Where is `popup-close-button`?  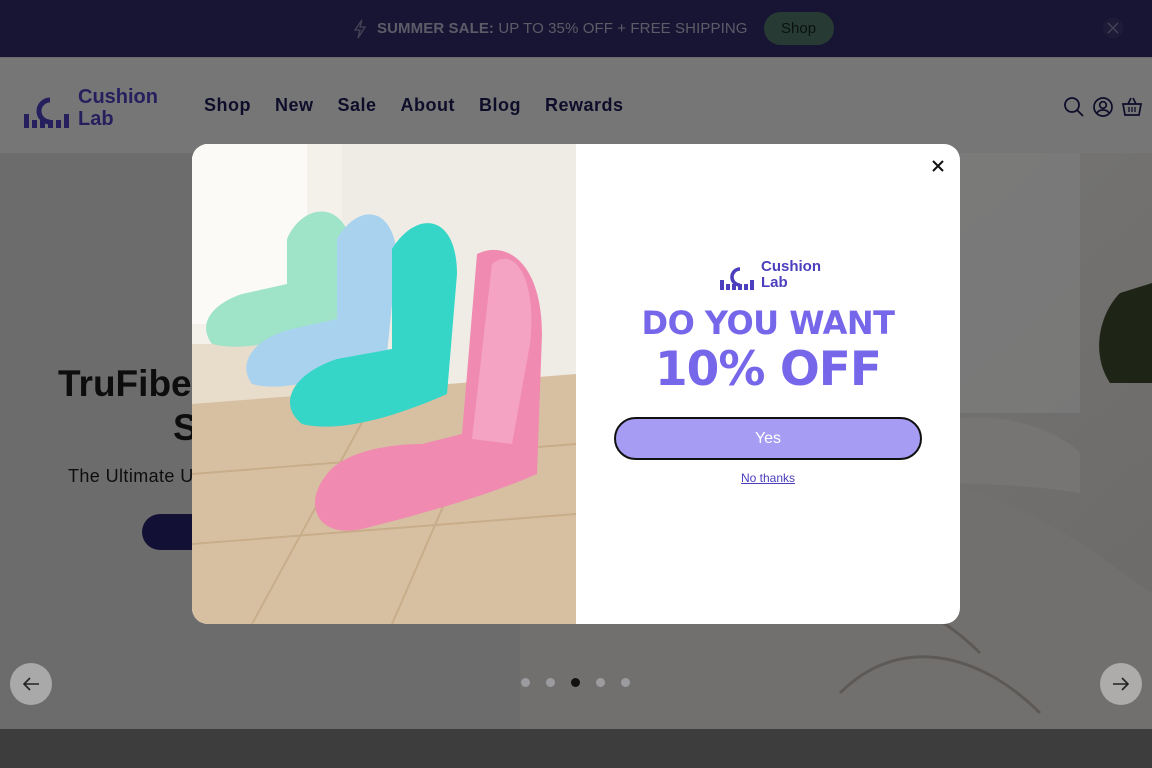
popup-close-button is located at coordinates (938, 166).